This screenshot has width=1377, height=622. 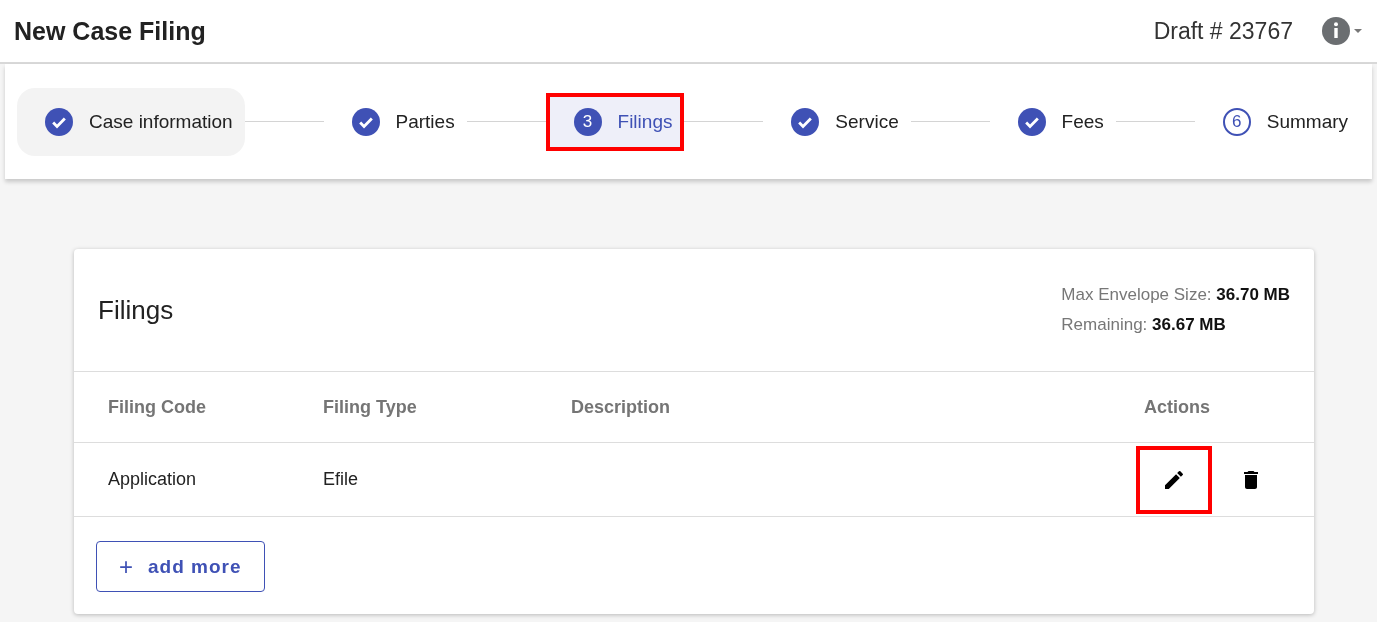 What do you see at coordinates (1144, 325) in the screenshot?
I see `remaining-size-text: Remaining: 36.67 MB` at bounding box center [1144, 325].